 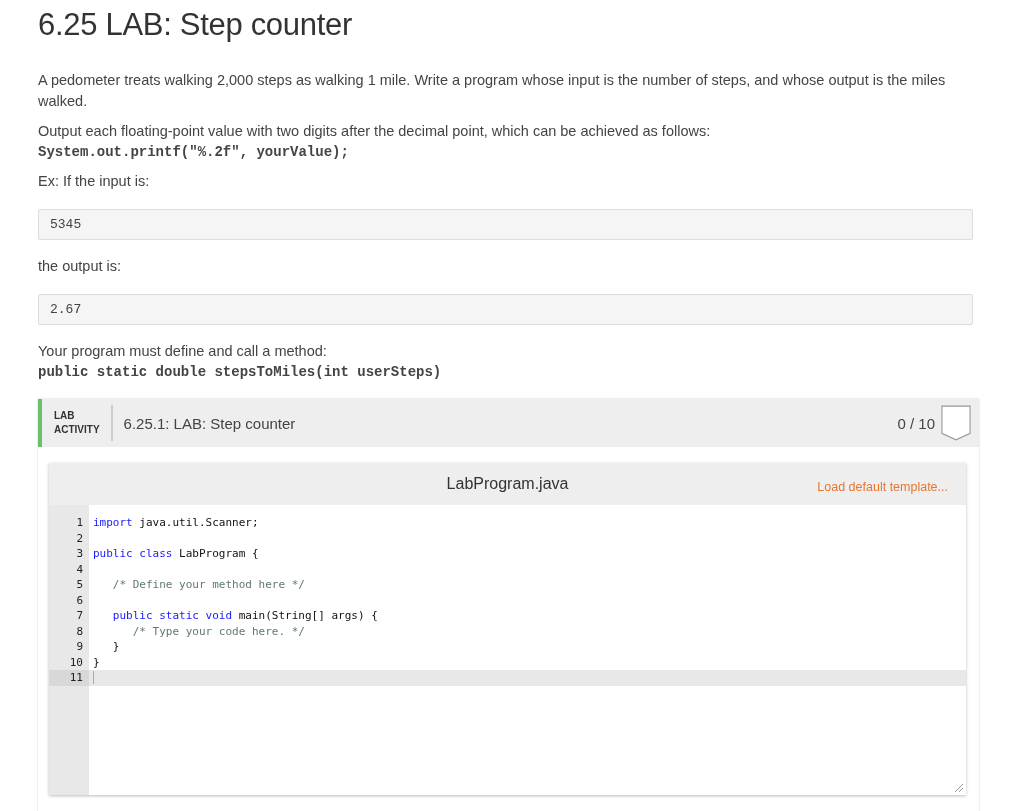 I want to click on line-number: 11, so click(x=69, y=678).